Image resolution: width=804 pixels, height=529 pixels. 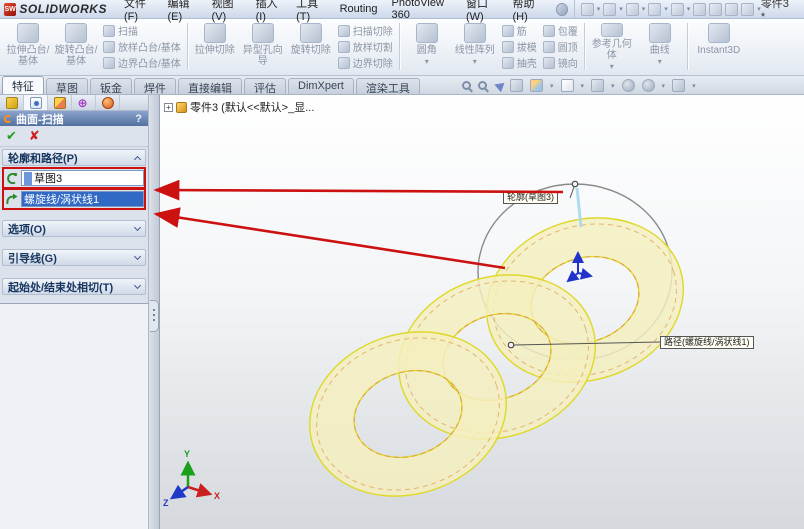 What do you see at coordinates (612, 46) in the screenshot?
I see `reference-geometry-button: 参考几何体` at bounding box center [612, 46].